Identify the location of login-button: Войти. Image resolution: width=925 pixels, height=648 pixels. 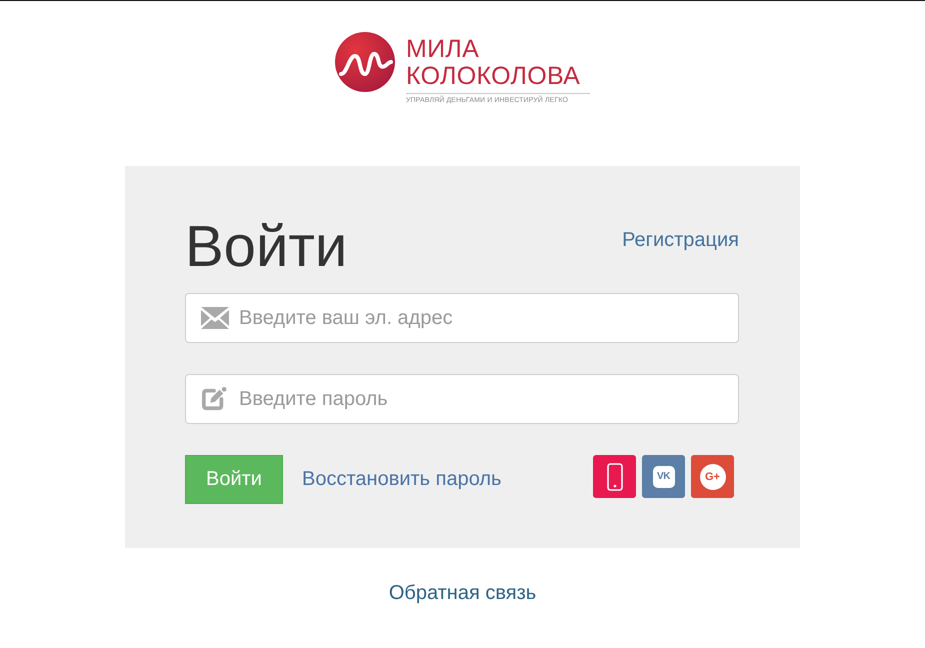
(234, 479).